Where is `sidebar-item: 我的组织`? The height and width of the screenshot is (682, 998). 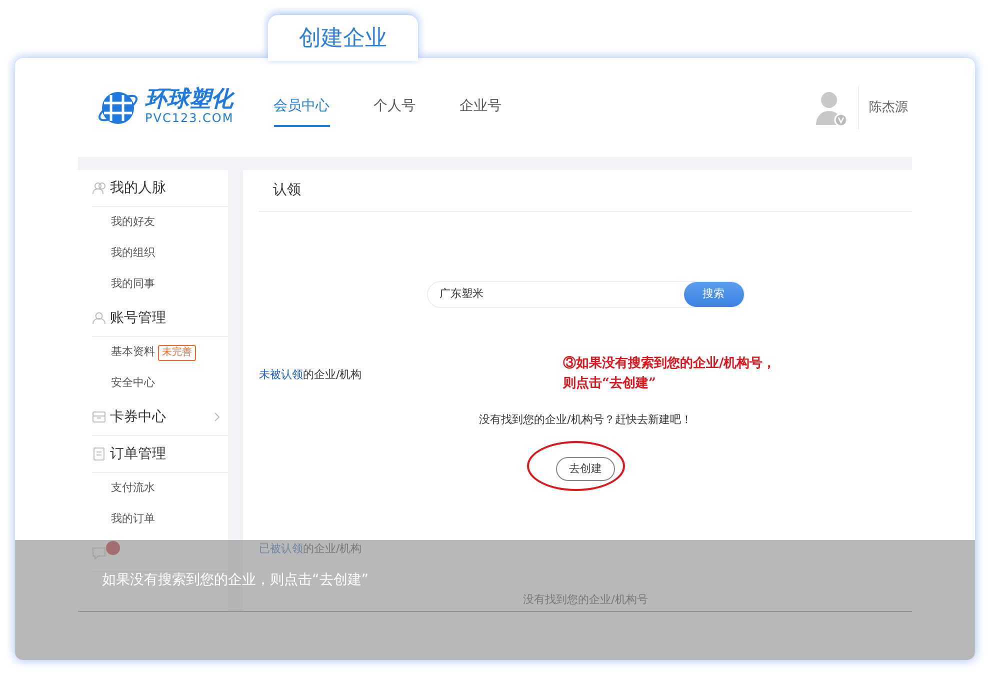
sidebar-item: 我的组织 is located at coordinates (133, 253).